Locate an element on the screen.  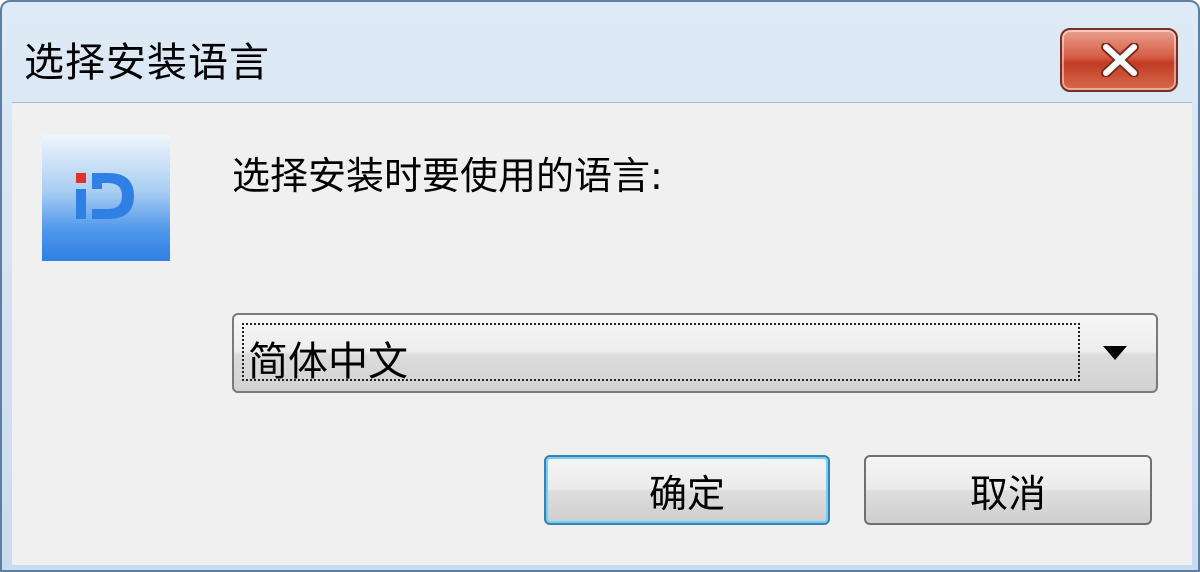
app-logo-icon is located at coordinates (106, 198).